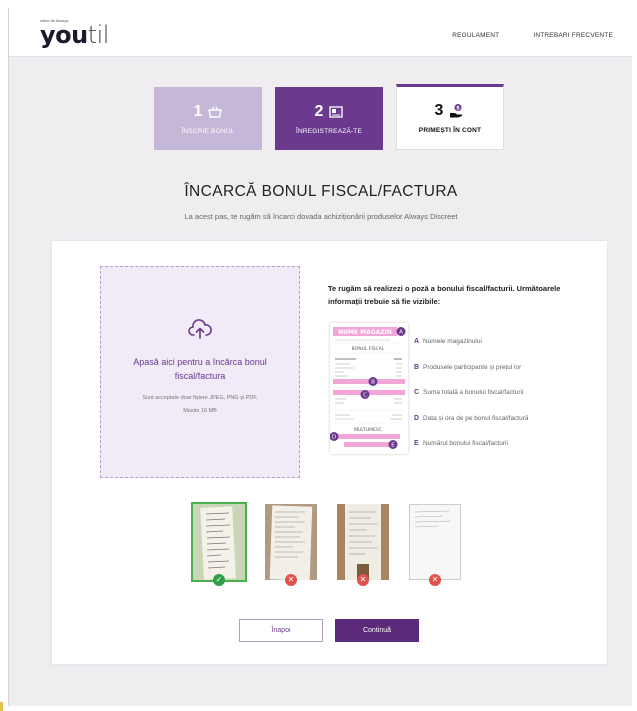 Image resolution: width=637 pixels, height=711 pixels. Describe the element at coordinates (377, 630) in the screenshot. I see `continue-button: Continuă` at that location.